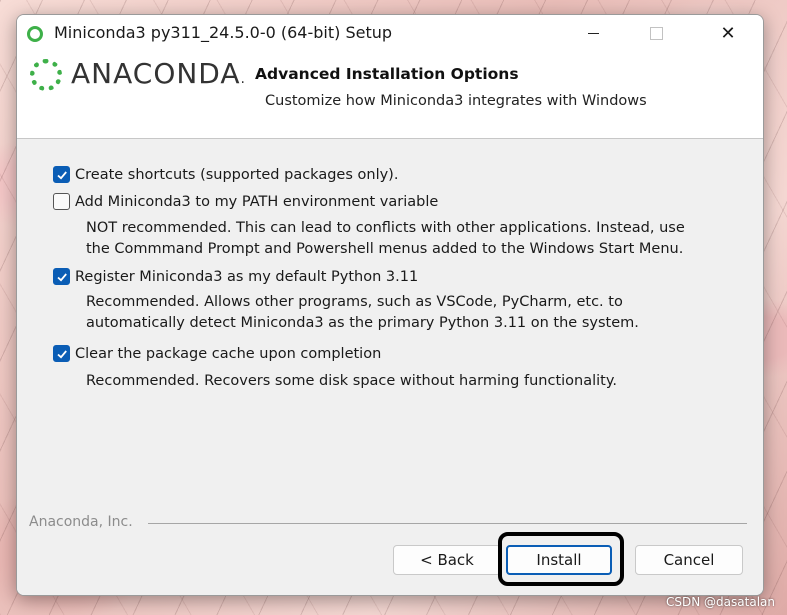  I want to click on install-highlight-box, so click(561, 559).